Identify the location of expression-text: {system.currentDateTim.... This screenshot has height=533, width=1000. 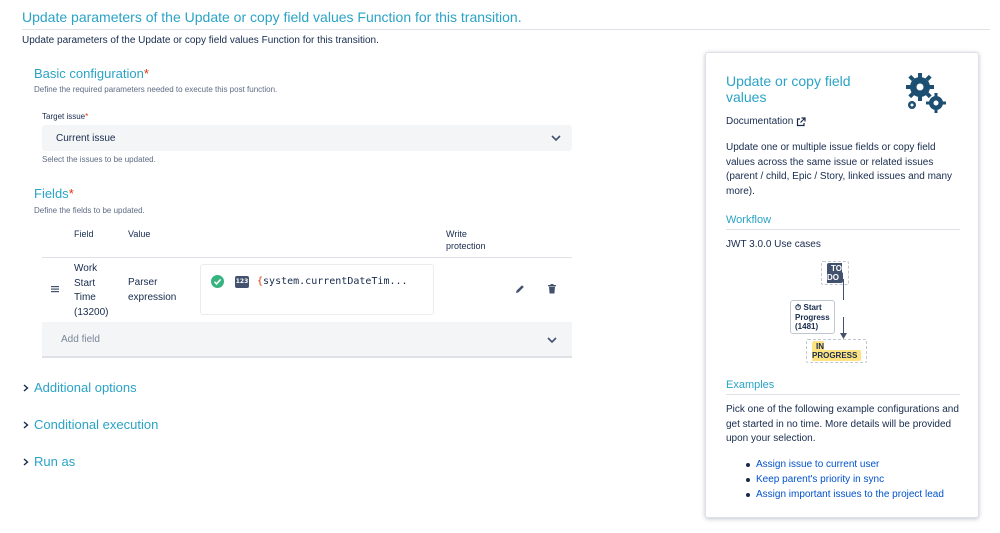
(342, 282).